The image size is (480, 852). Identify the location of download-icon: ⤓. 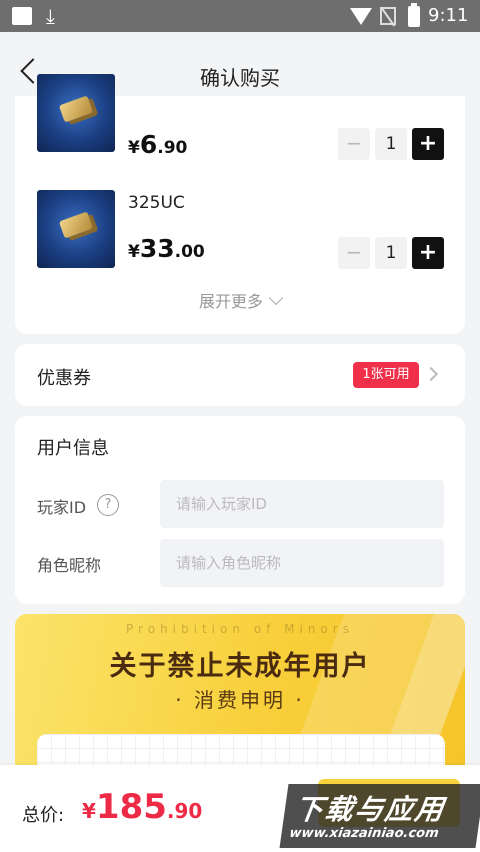
(50, 16).